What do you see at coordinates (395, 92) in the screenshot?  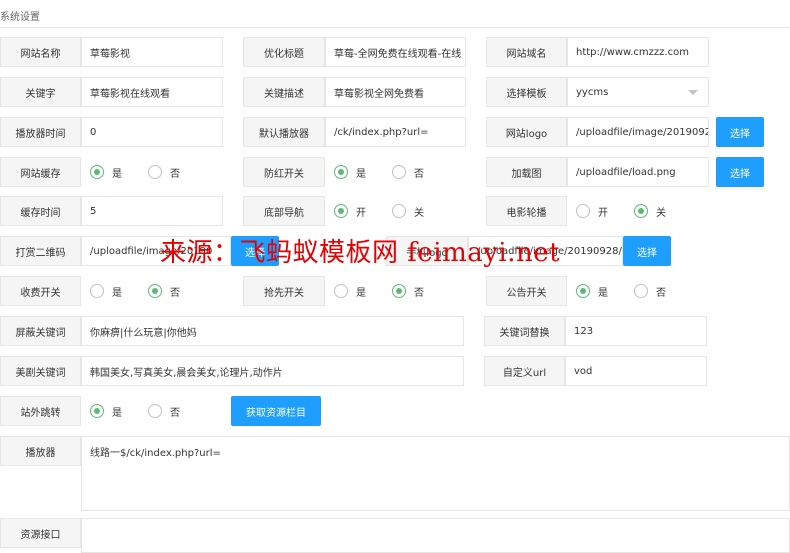 I see `keyword-desc-input: 草莓影视全网免费看` at bounding box center [395, 92].